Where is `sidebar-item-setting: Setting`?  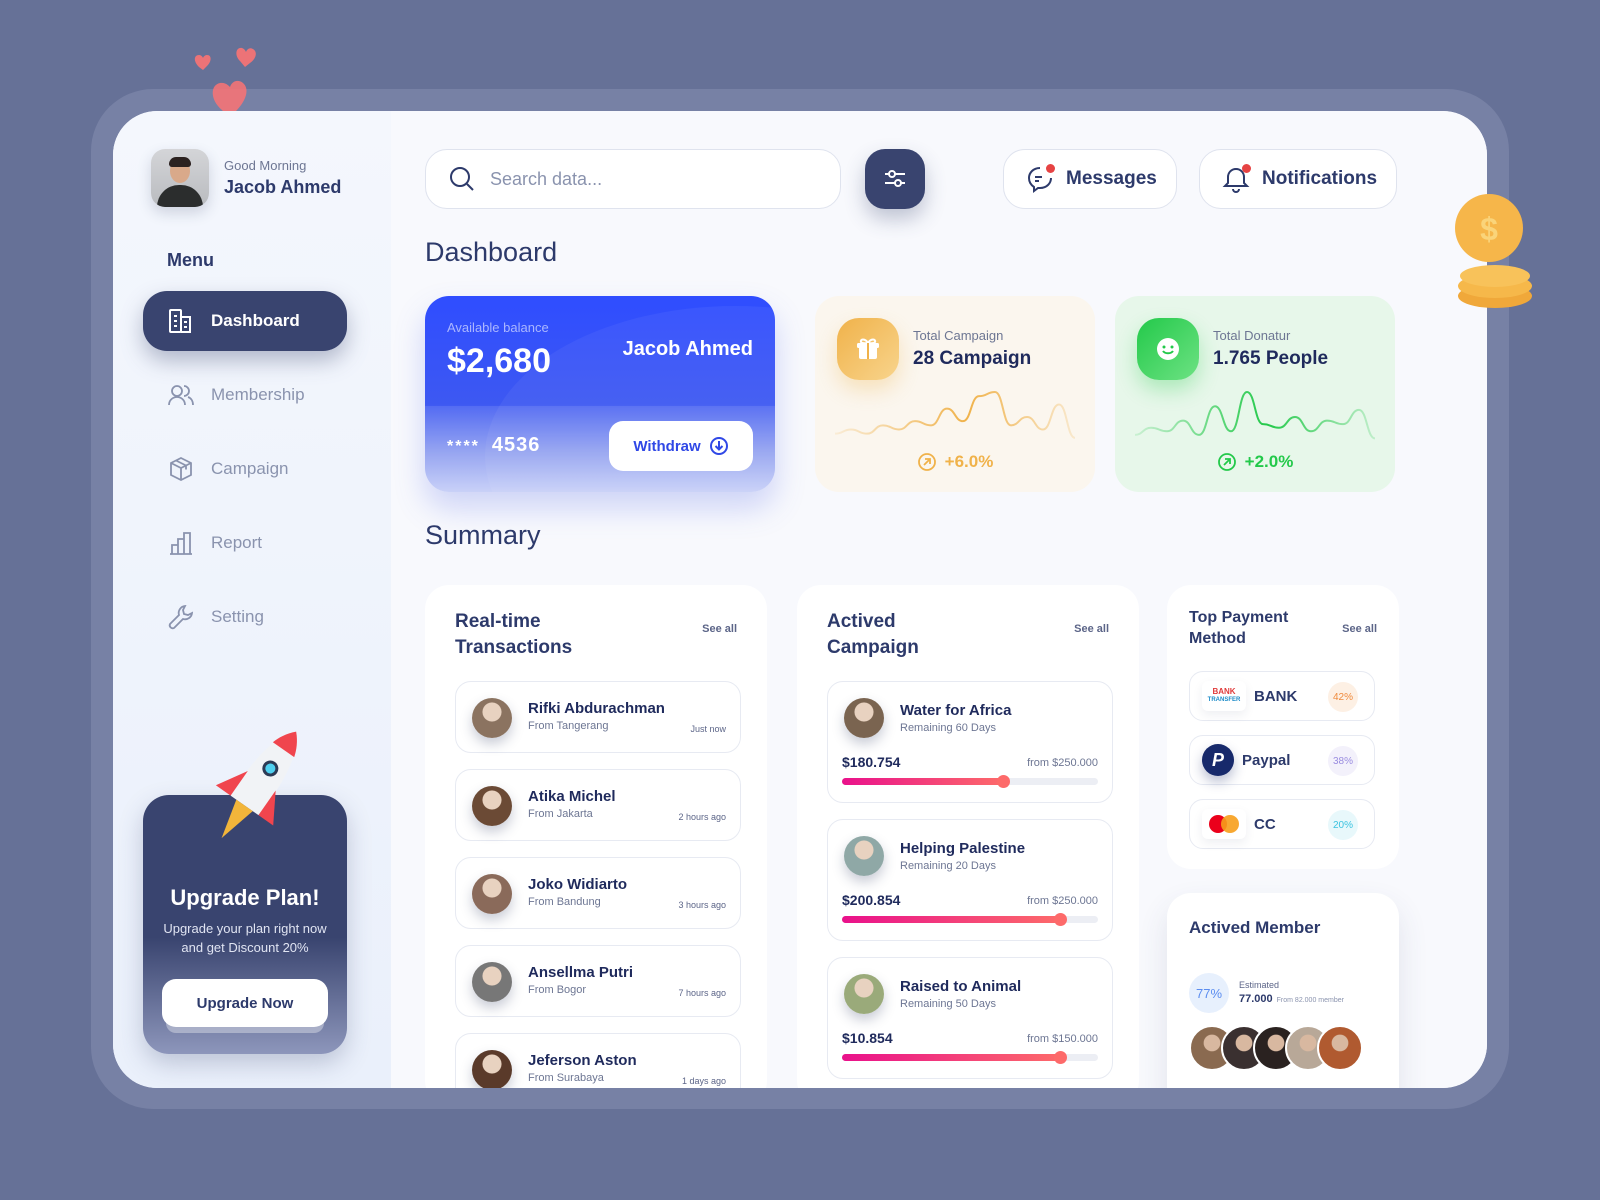 sidebar-item-setting: Setting is located at coordinates (245, 617).